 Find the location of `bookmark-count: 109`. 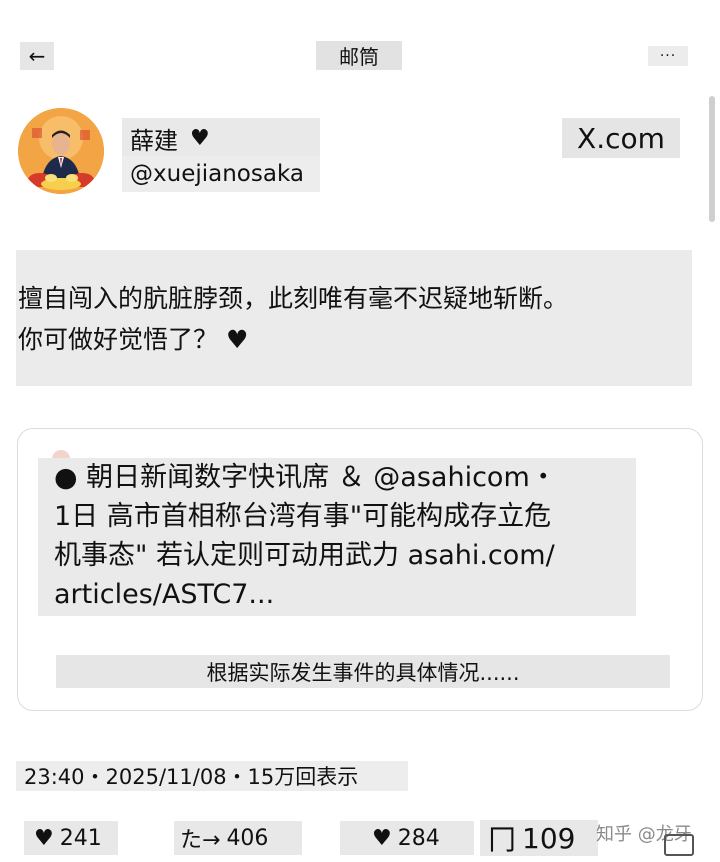

bookmark-count: 109 is located at coordinates (549, 838).